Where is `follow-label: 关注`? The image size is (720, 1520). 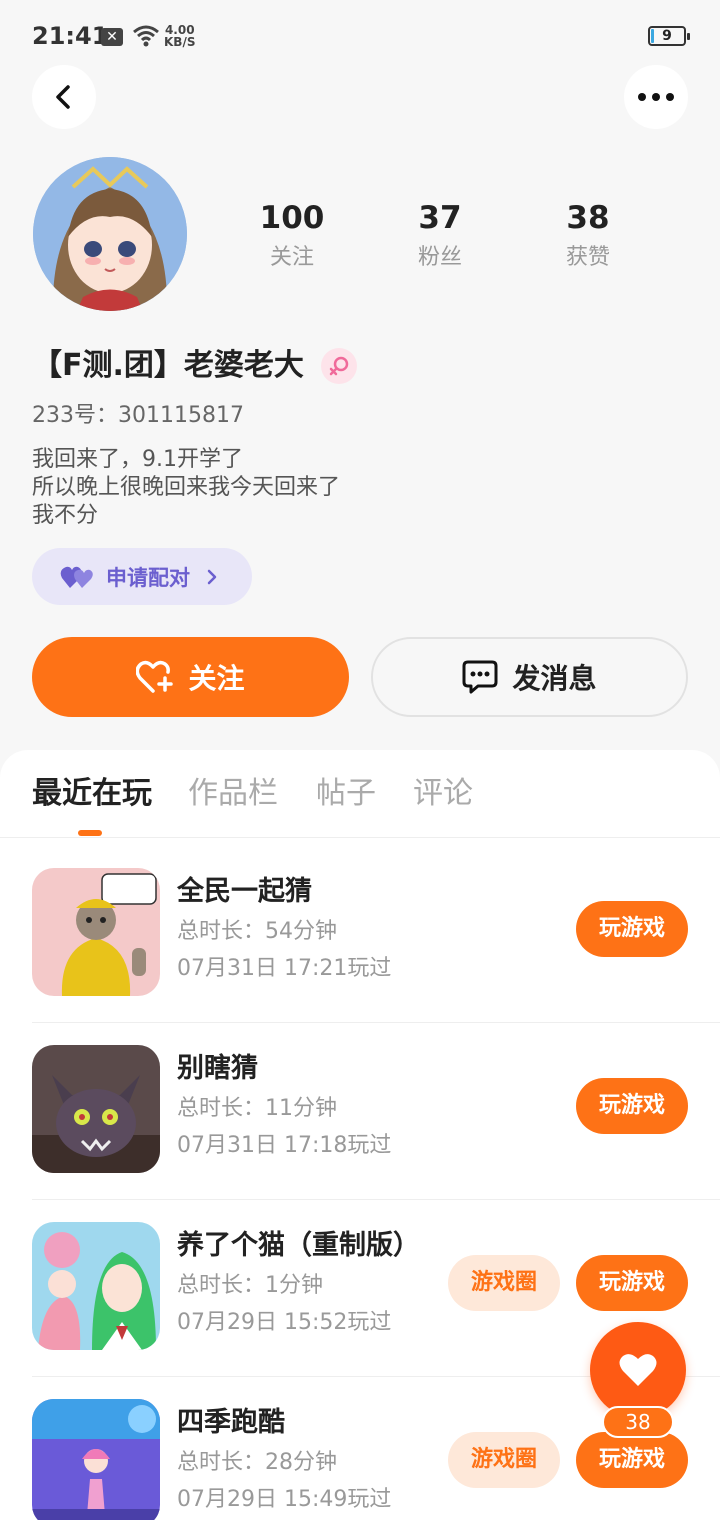
follow-label: 关注 is located at coordinates (216, 678).